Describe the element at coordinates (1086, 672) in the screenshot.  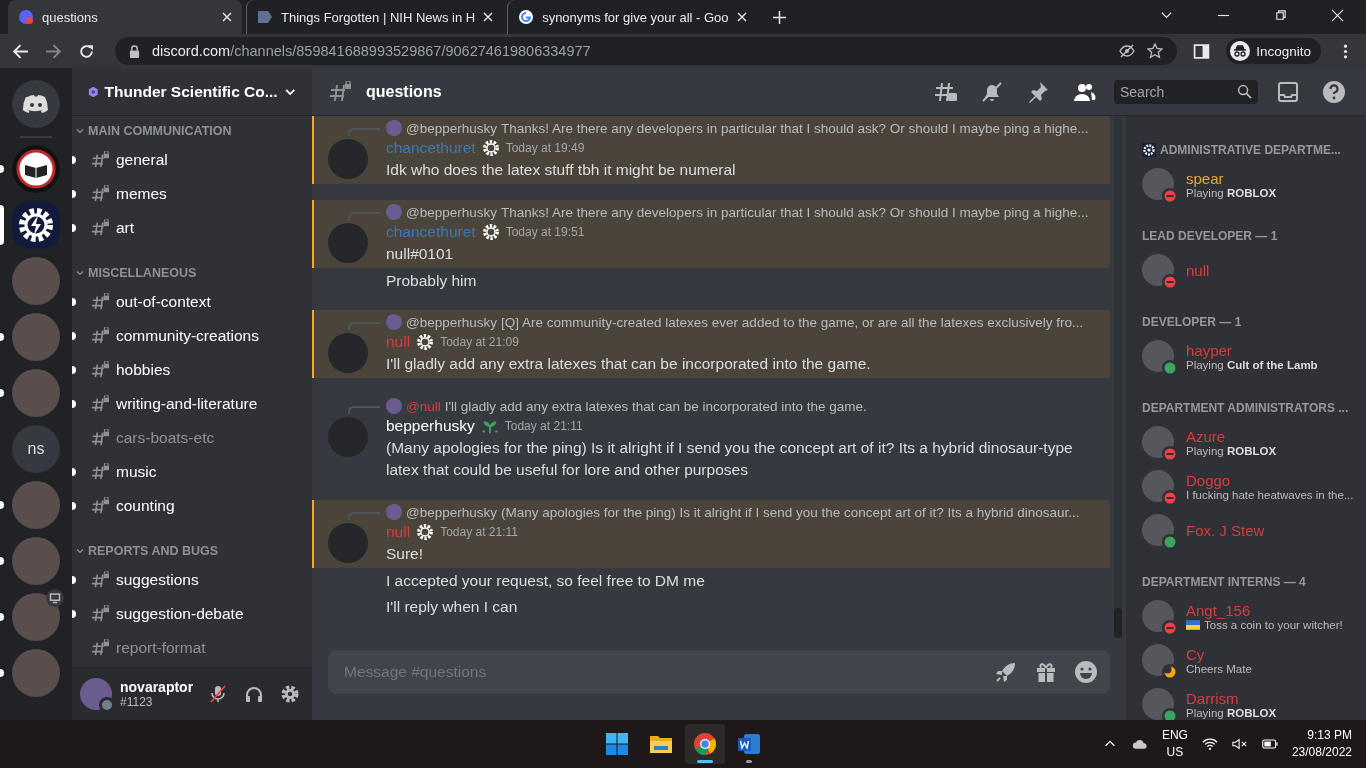
I see `emoji-icon` at that location.